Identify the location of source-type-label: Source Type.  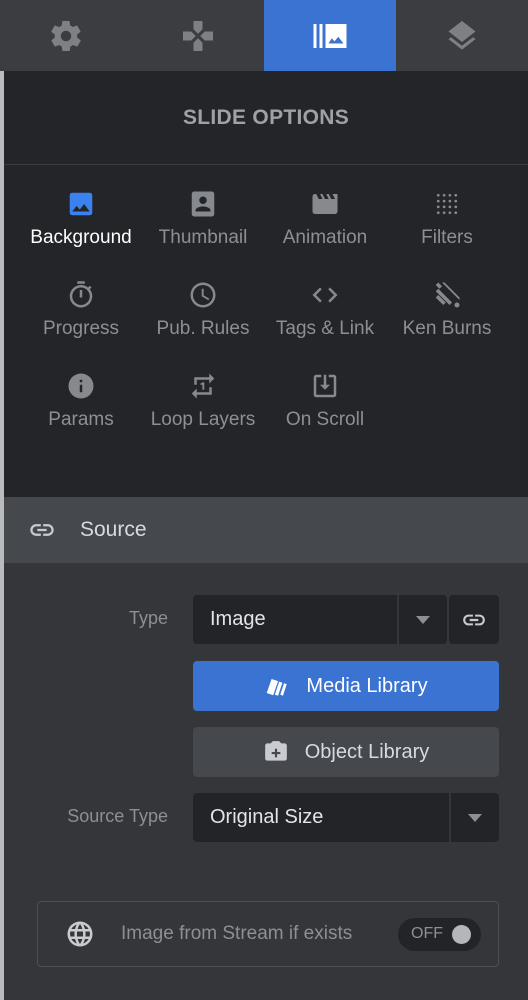
(117, 816).